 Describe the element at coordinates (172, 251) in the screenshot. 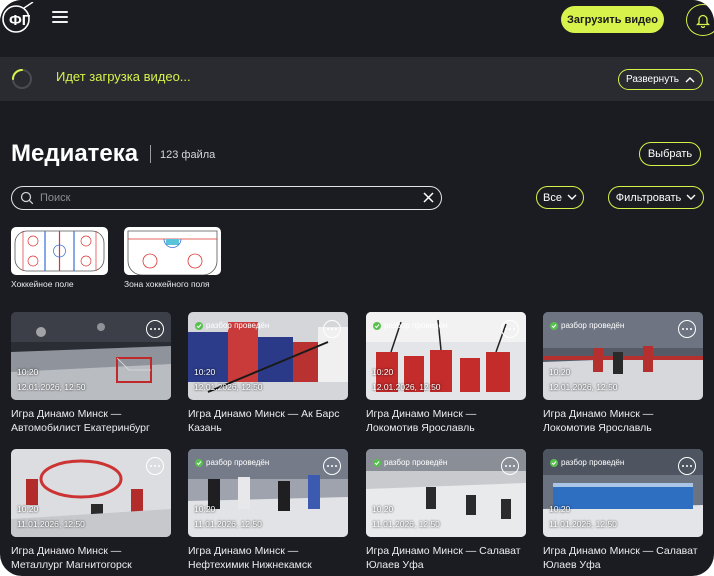

I see `hockey-zone-thumbnail` at that location.